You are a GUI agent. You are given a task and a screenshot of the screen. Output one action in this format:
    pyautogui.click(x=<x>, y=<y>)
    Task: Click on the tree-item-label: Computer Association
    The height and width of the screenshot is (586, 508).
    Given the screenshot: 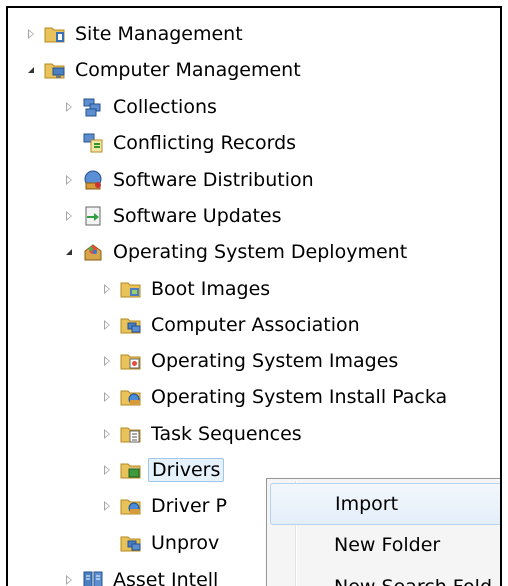 What is the action you would take?
    pyautogui.click(x=255, y=325)
    